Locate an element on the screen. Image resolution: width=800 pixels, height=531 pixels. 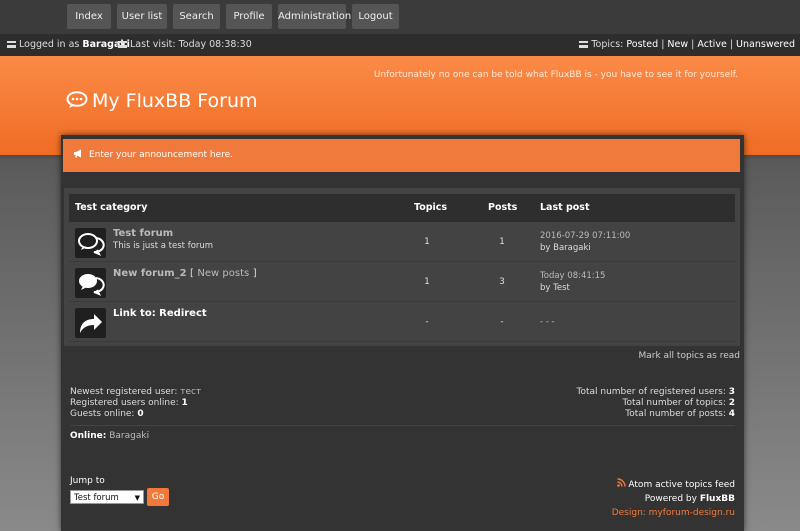
jump-selected-value: Test forum is located at coordinates (96, 498).